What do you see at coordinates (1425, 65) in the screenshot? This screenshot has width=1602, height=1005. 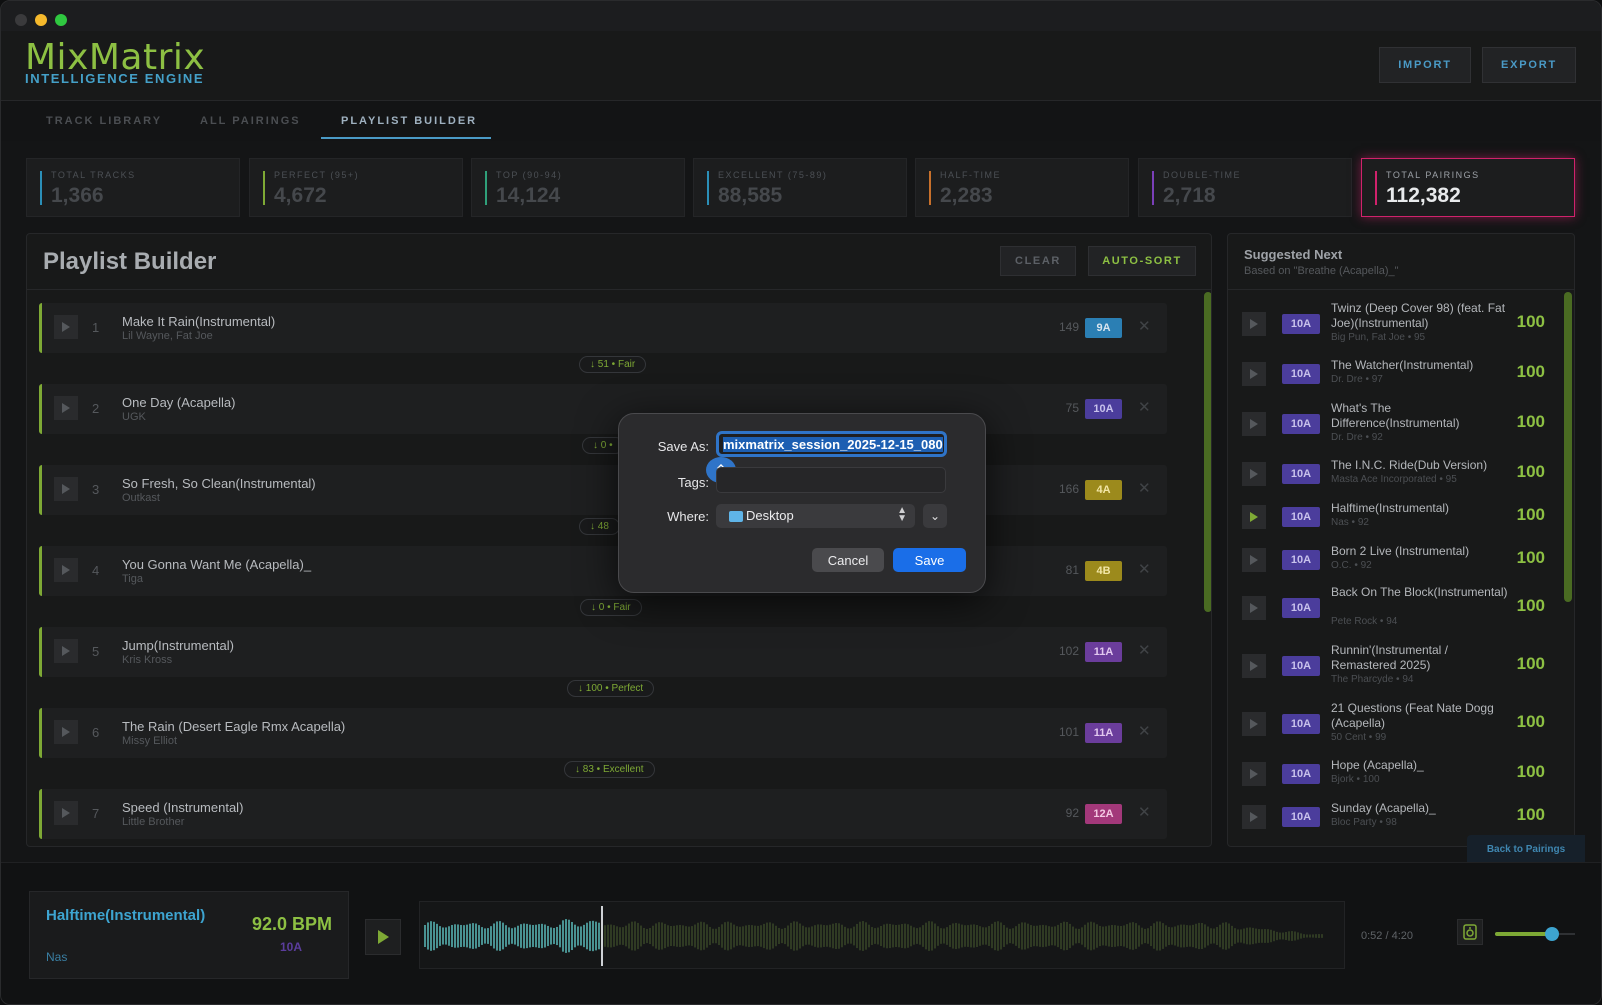 I see `import-button: IMPORT` at bounding box center [1425, 65].